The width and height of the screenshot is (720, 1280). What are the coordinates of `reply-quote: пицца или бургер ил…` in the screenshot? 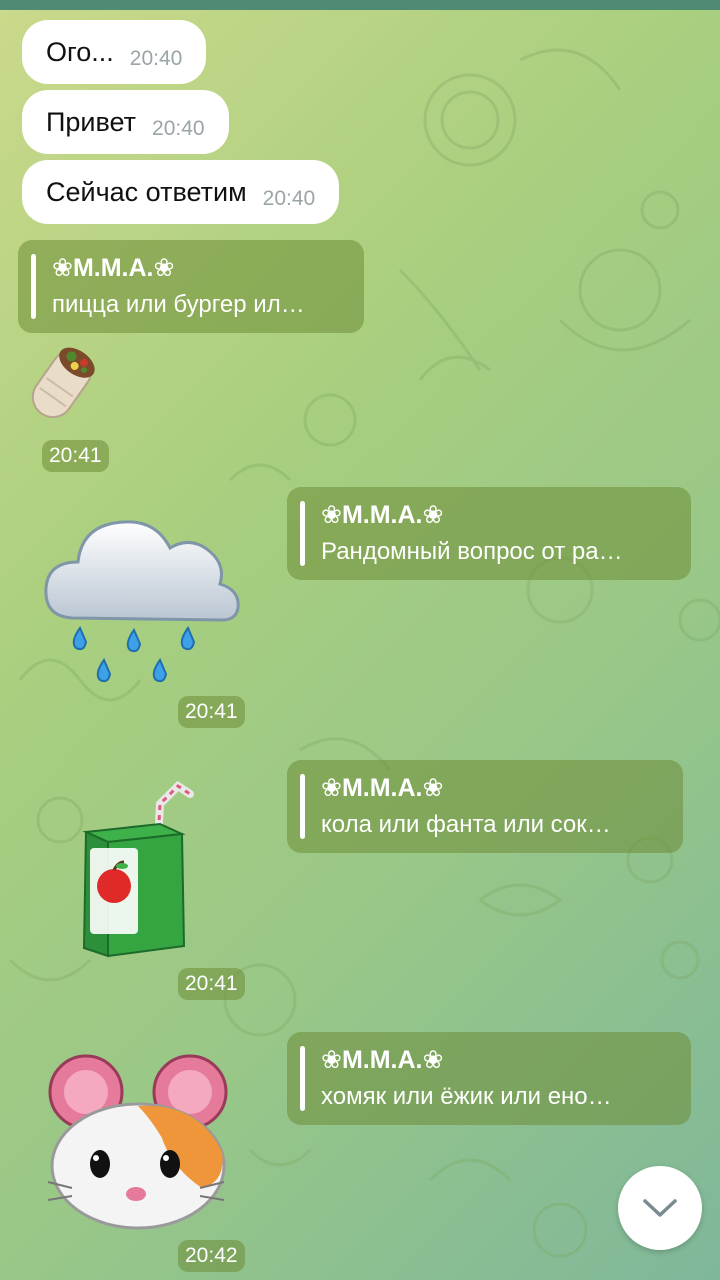 It's located at (178, 304).